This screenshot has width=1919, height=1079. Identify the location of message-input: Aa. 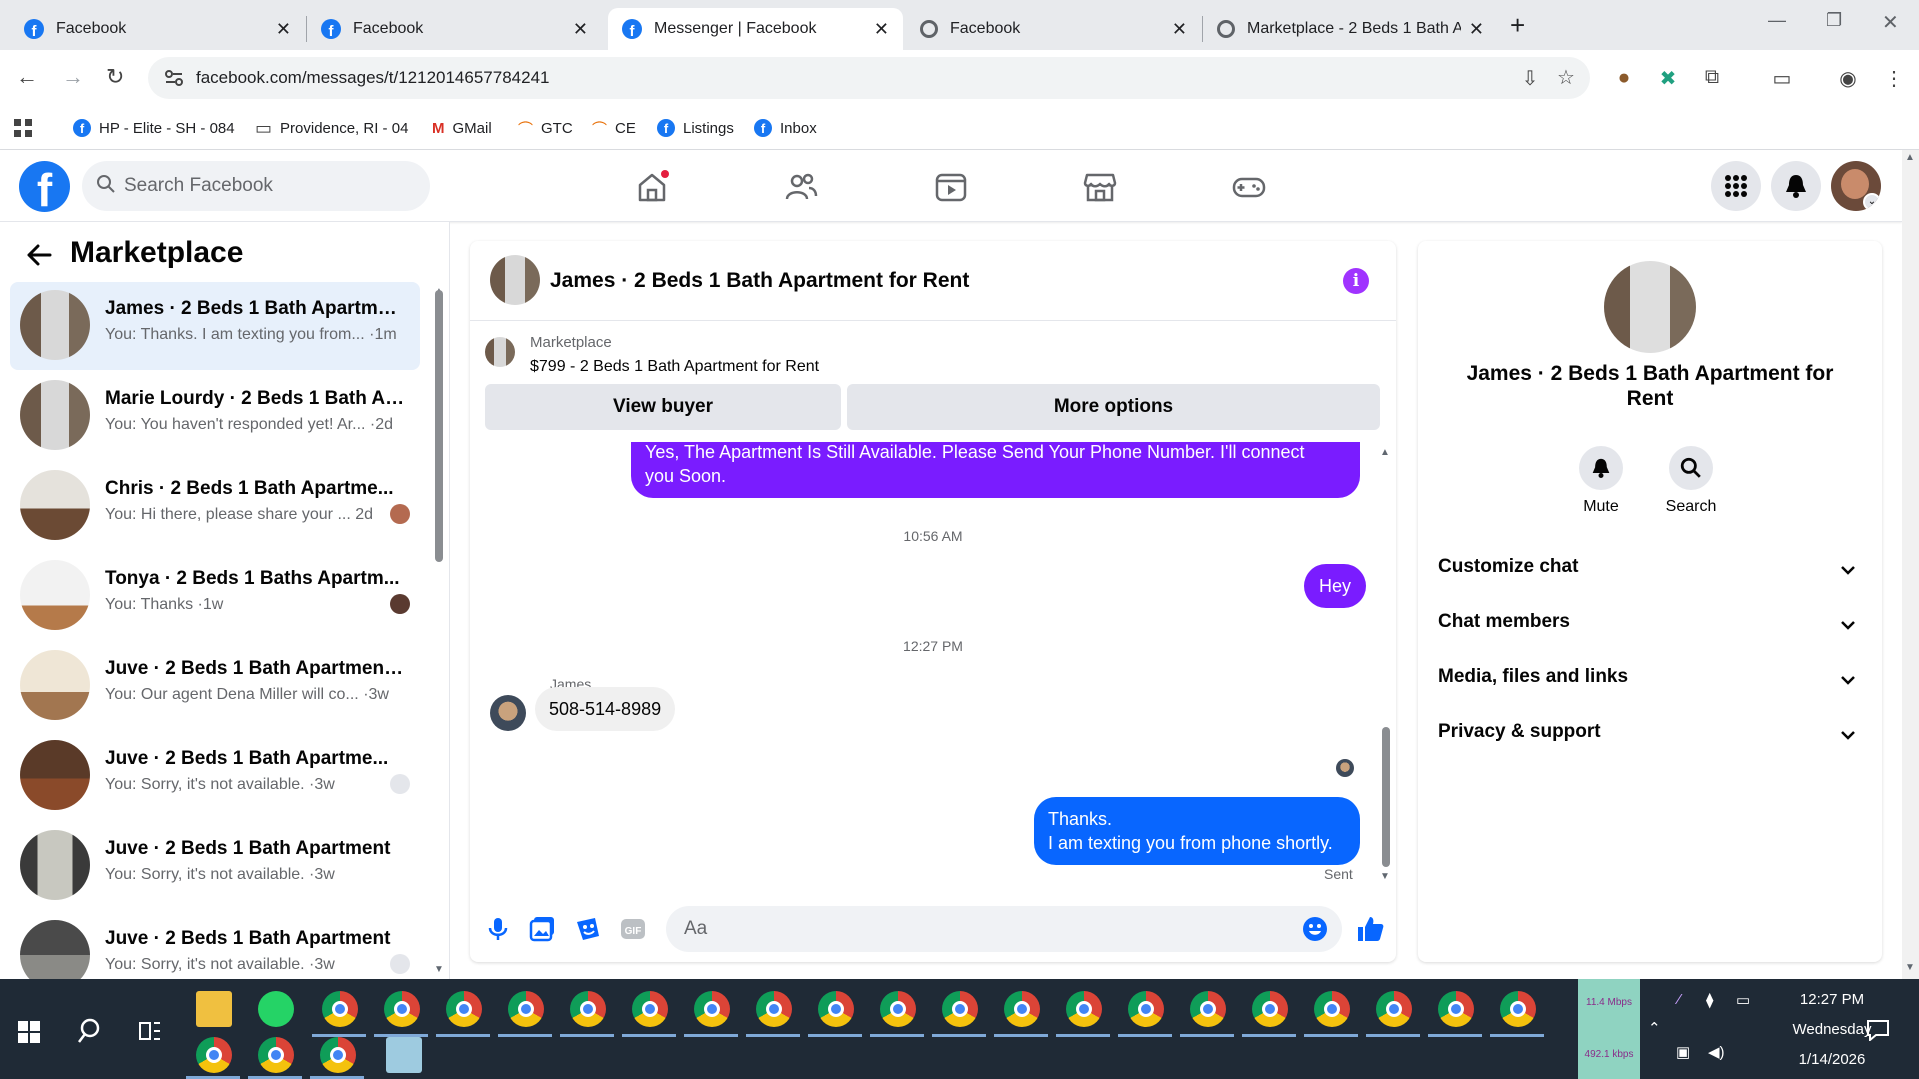
(1004, 929).